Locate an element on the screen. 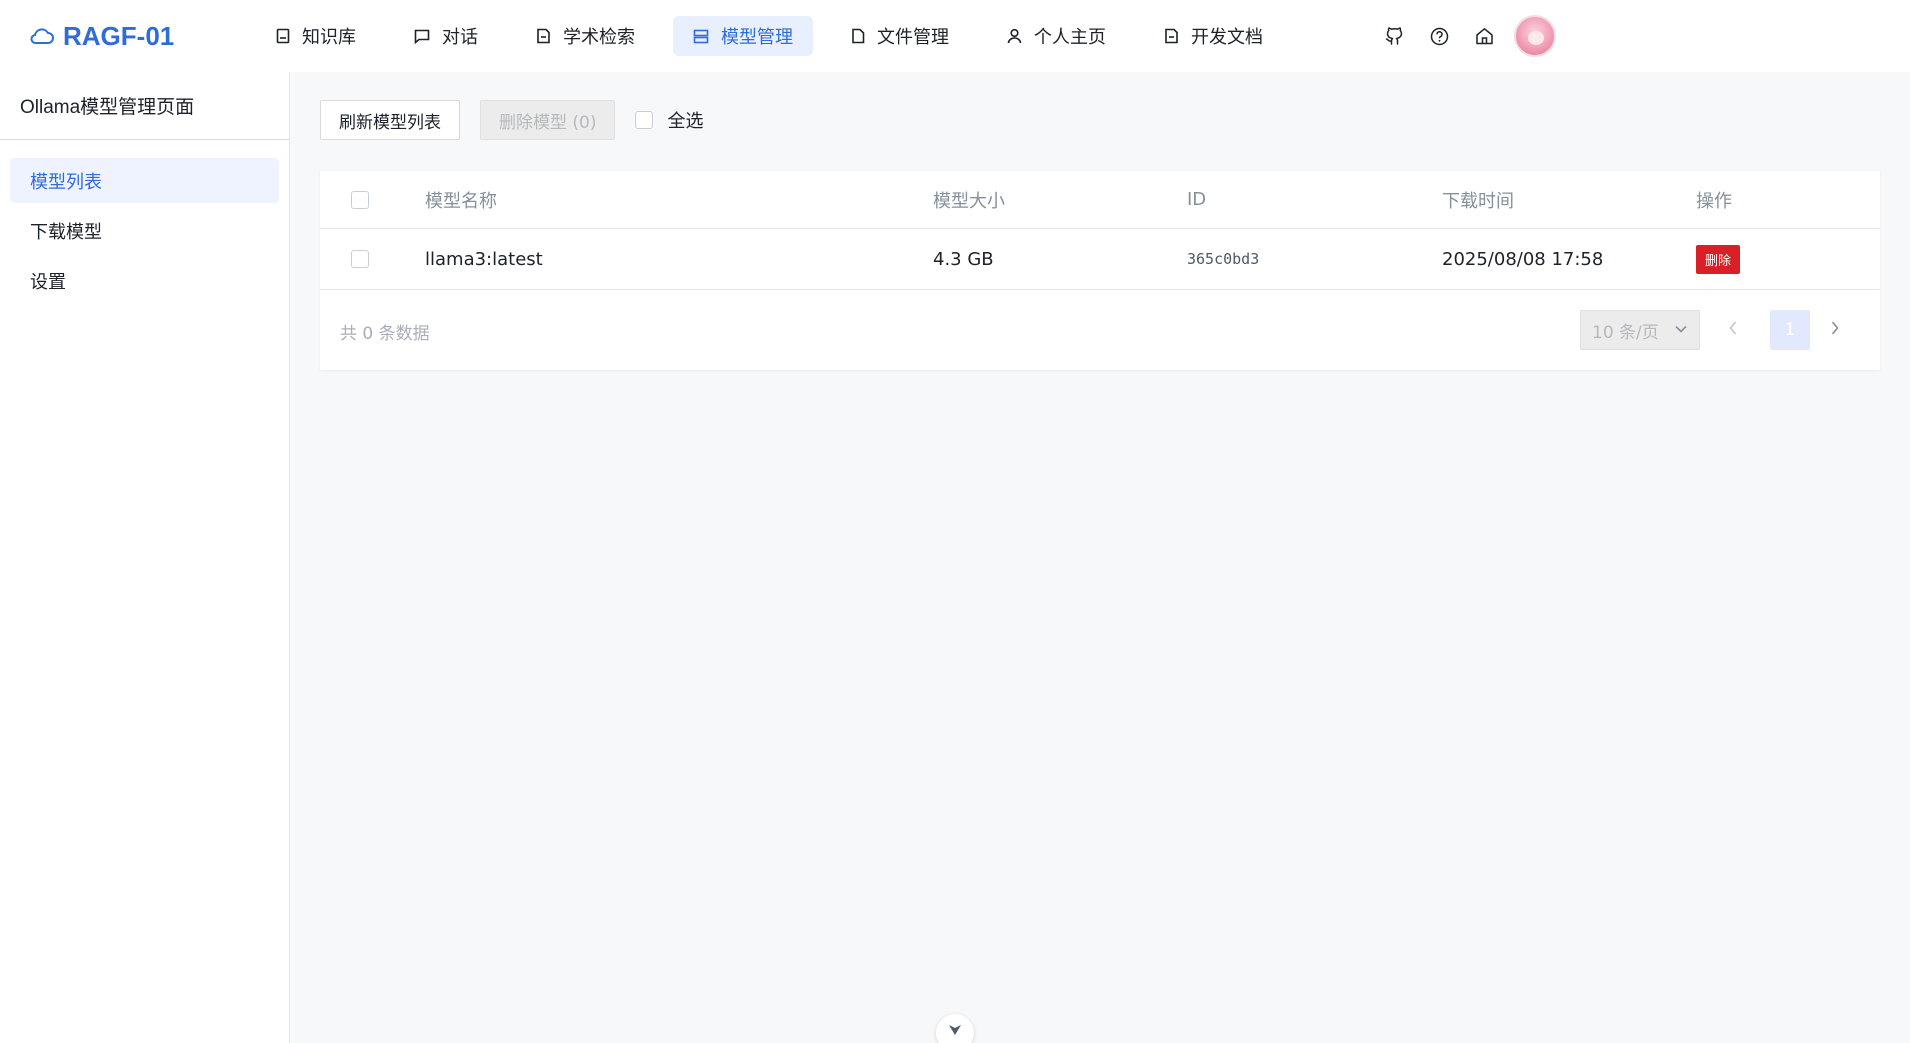  sidebar-item-settings: 设置 is located at coordinates (144, 280).